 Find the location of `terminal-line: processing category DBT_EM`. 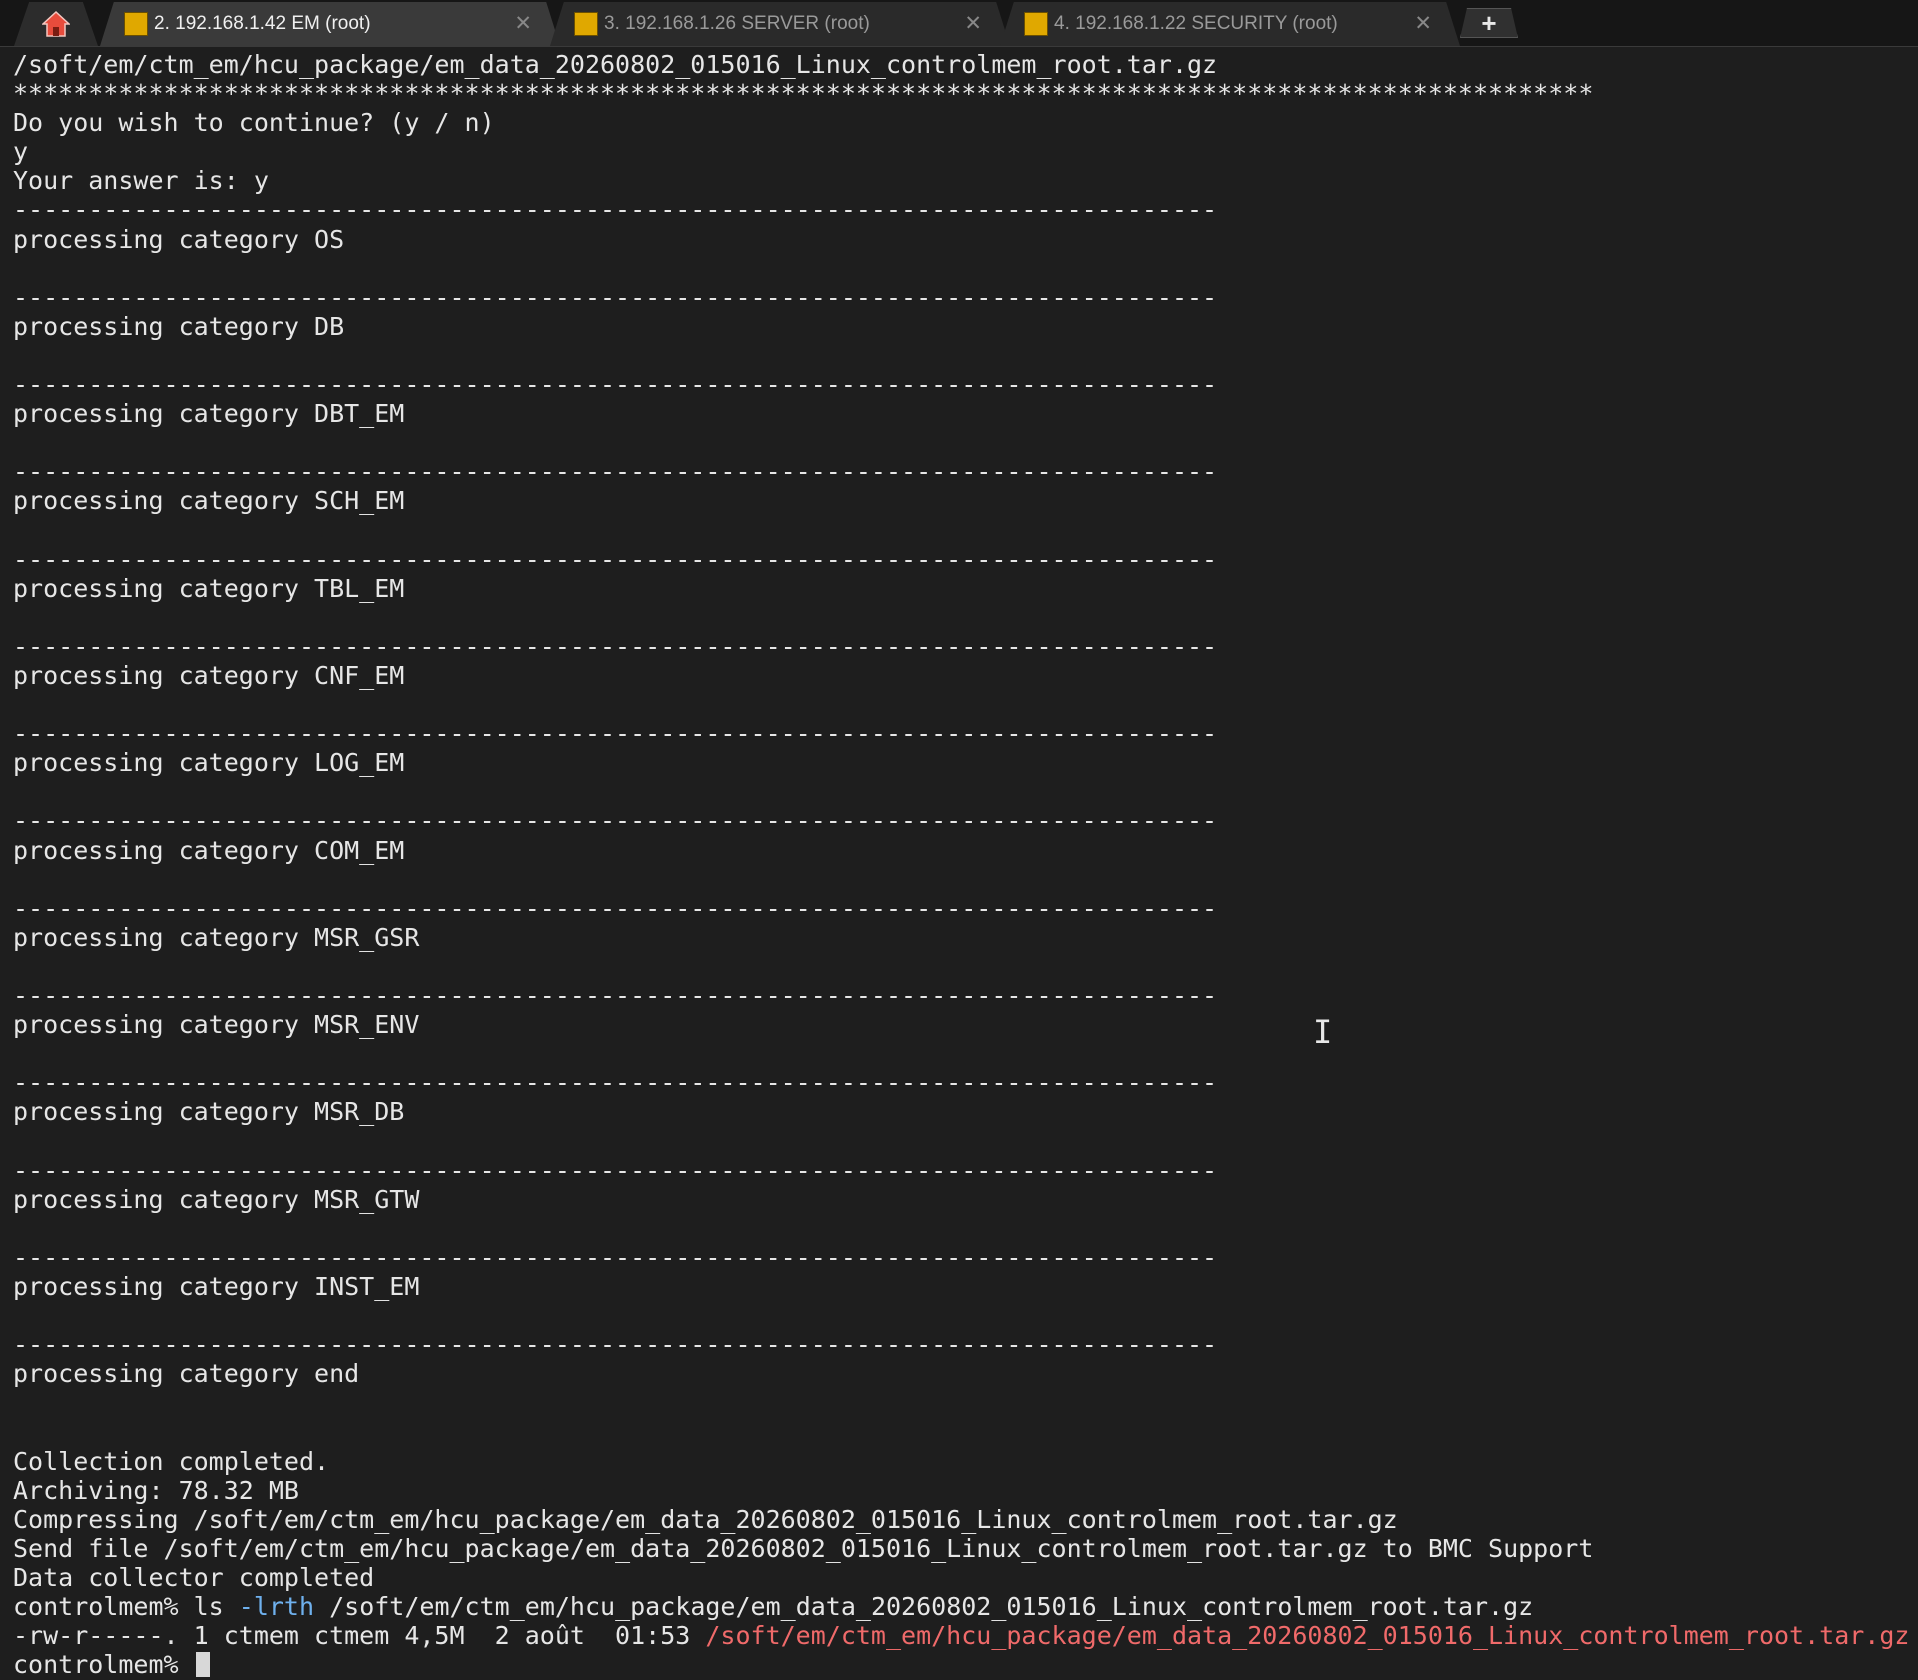

terminal-line: processing category DBT_EM is located at coordinates (209, 414).